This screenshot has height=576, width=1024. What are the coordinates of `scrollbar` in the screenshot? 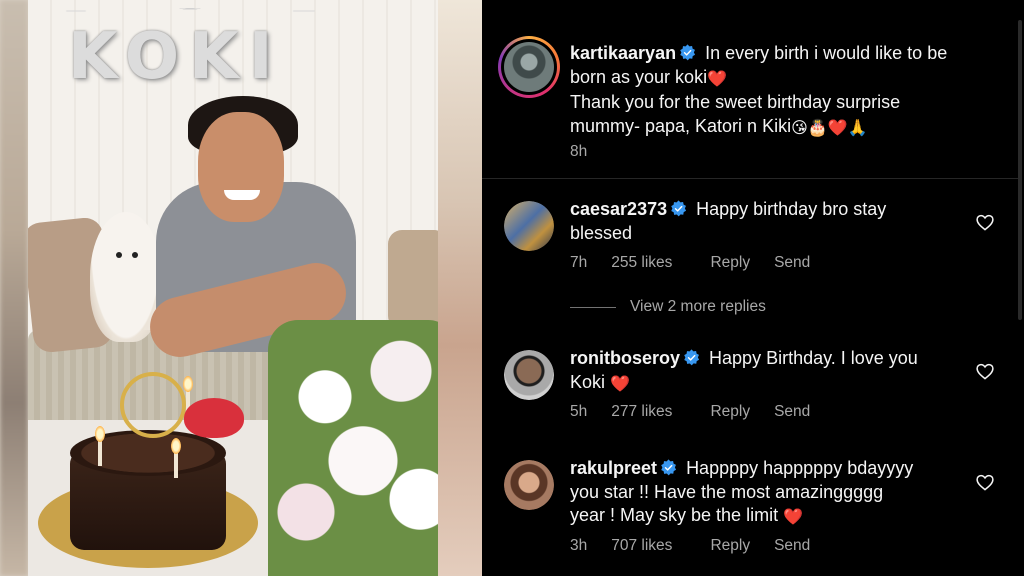 It's located at (1020, 170).